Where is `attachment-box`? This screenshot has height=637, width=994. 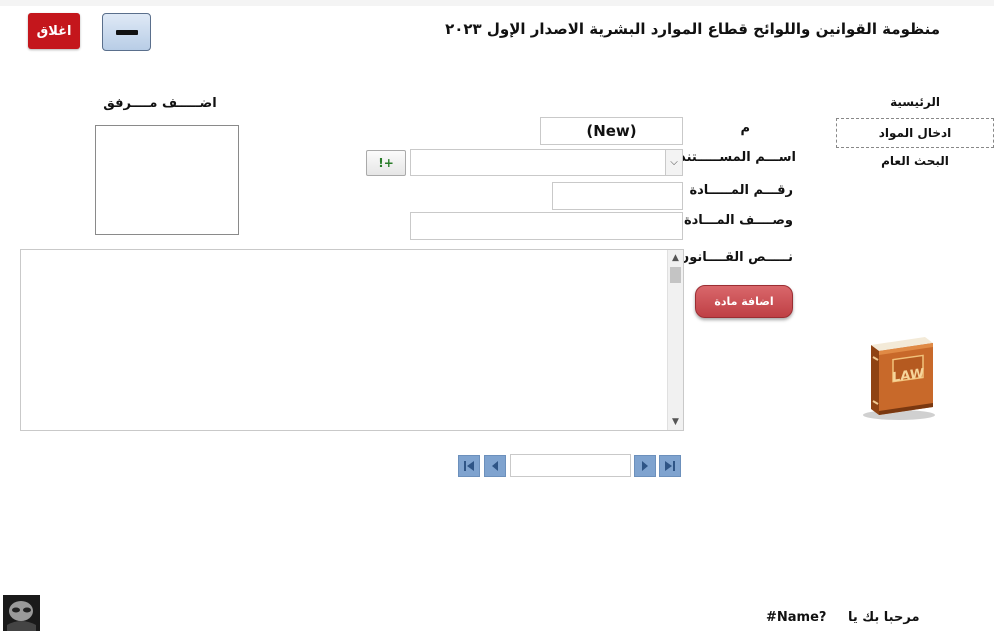 attachment-box is located at coordinates (167, 180).